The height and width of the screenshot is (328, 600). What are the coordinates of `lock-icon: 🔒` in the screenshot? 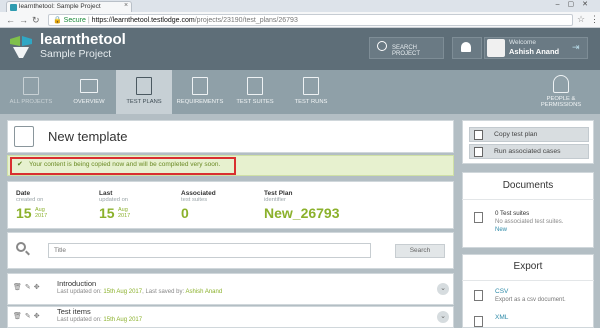 It's located at (57, 20).